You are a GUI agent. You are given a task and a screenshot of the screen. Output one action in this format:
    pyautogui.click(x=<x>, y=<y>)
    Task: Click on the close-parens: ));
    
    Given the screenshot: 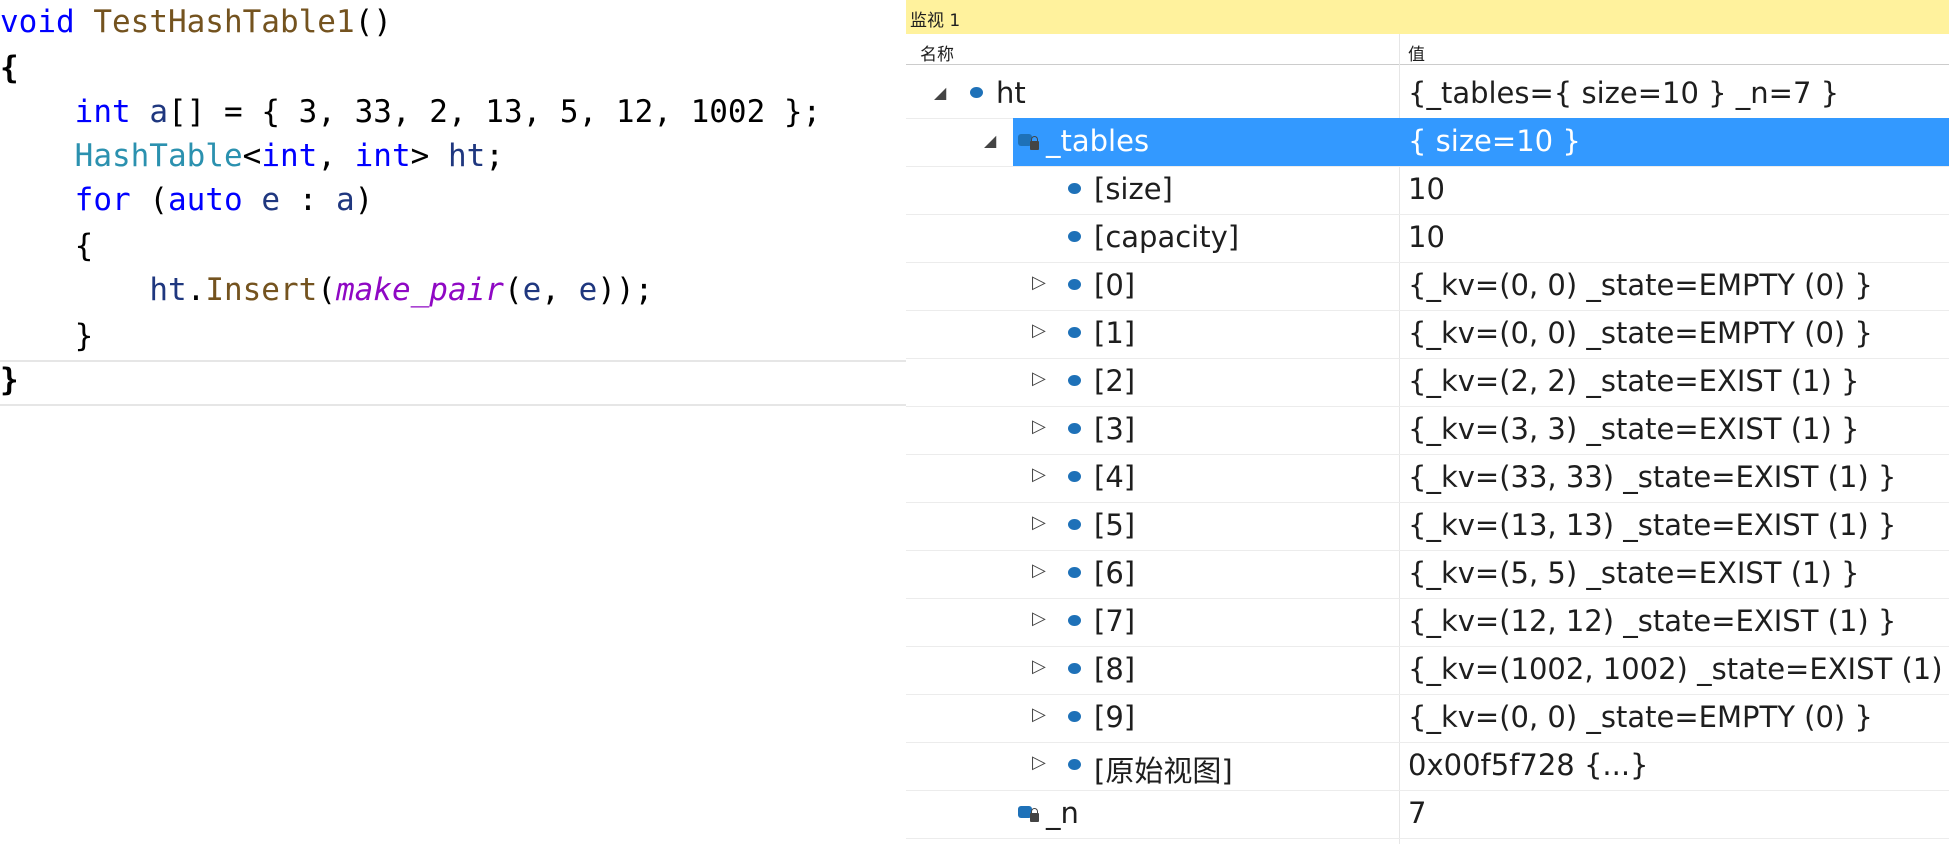 What is the action you would take?
    pyautogui.click(x=625, y=290)
    